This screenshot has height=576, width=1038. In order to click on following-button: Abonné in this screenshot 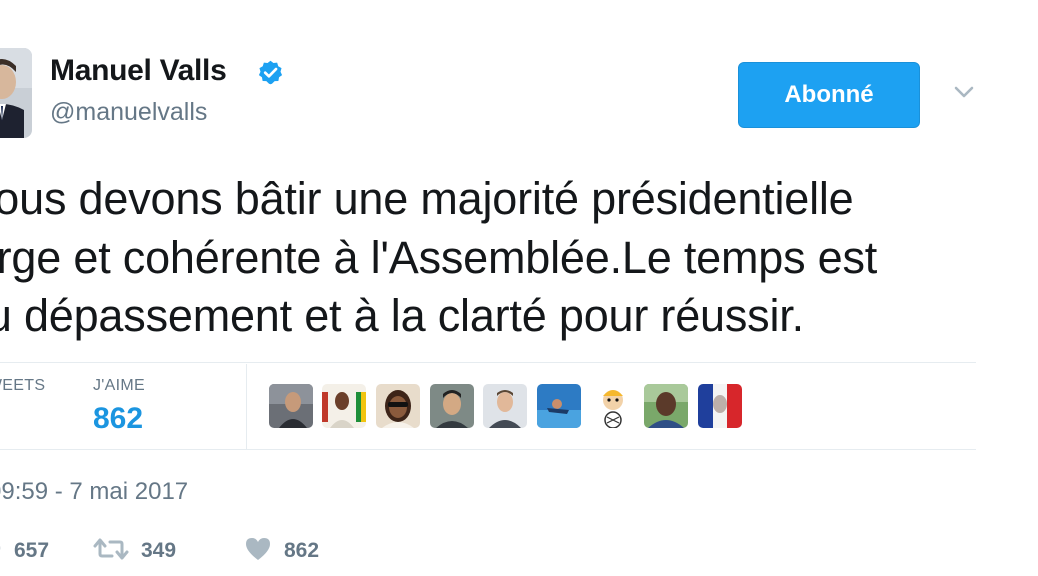, I will do `click(829, 95)`.